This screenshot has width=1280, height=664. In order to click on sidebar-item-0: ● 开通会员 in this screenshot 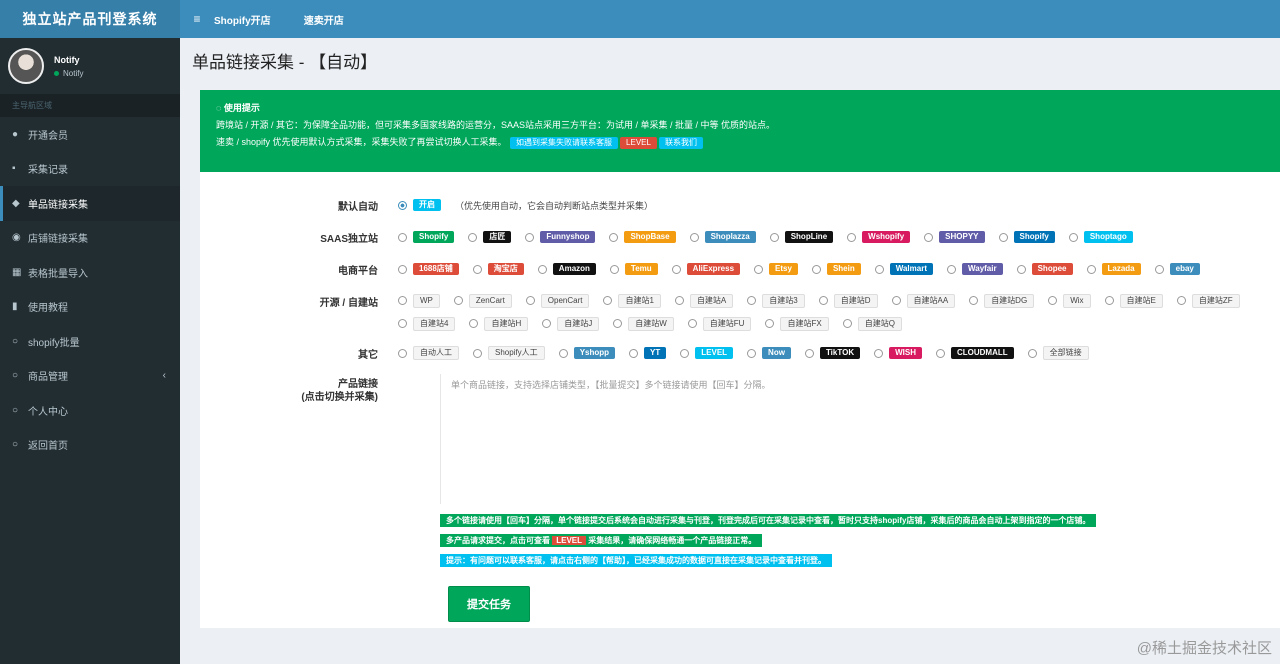, I will do `click(90, 134)`.